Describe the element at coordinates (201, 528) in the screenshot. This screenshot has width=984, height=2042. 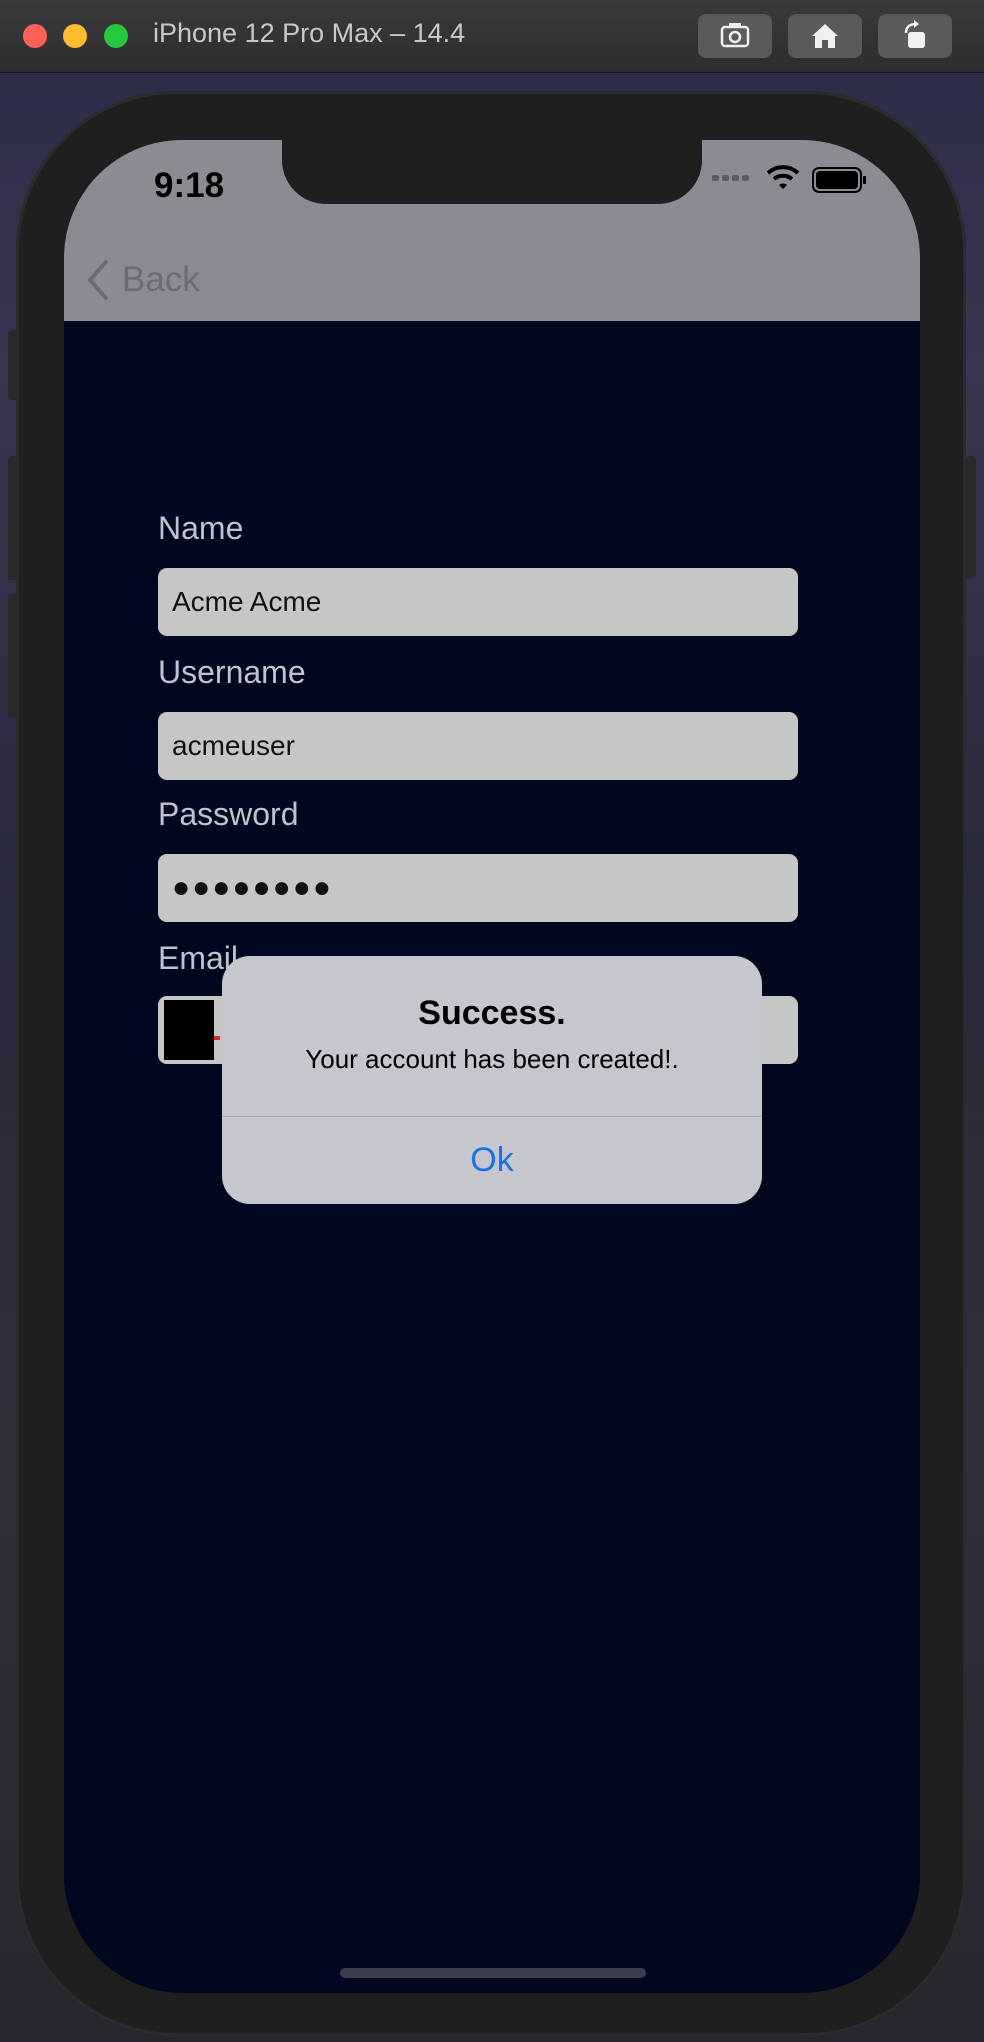
I see `name-label: Name` at that location.